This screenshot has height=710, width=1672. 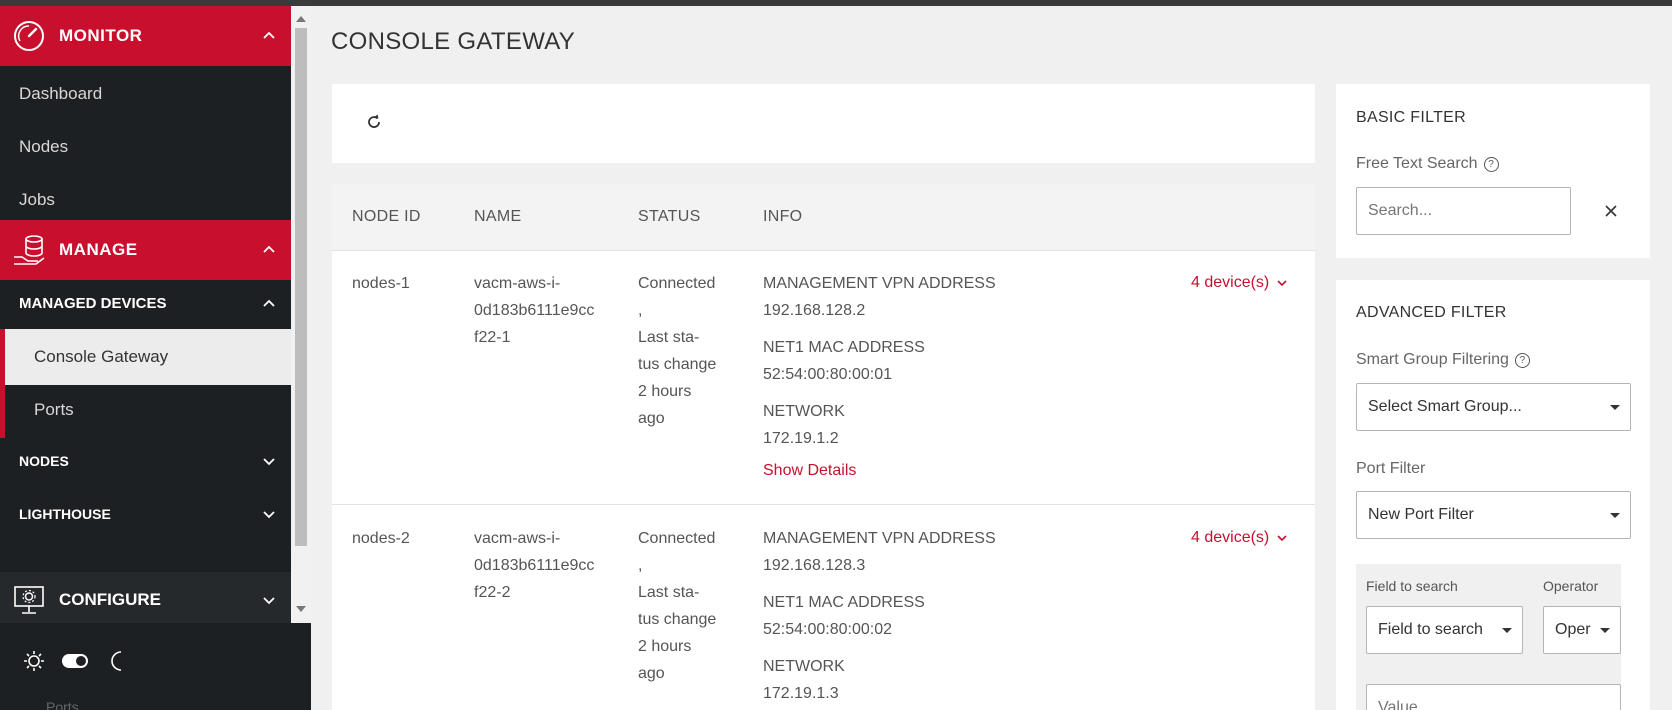 I want to click on sidebar-scrollbar, so click(x=301, y=314).